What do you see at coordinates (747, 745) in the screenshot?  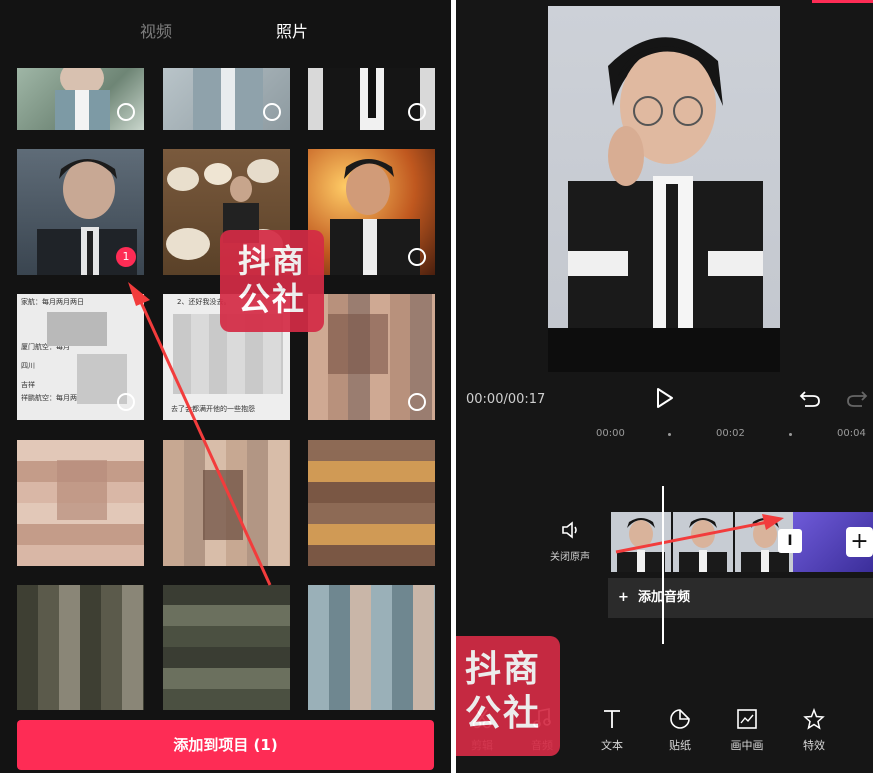 I see `tool-label: 画中画` at bounding box center [747, 745].